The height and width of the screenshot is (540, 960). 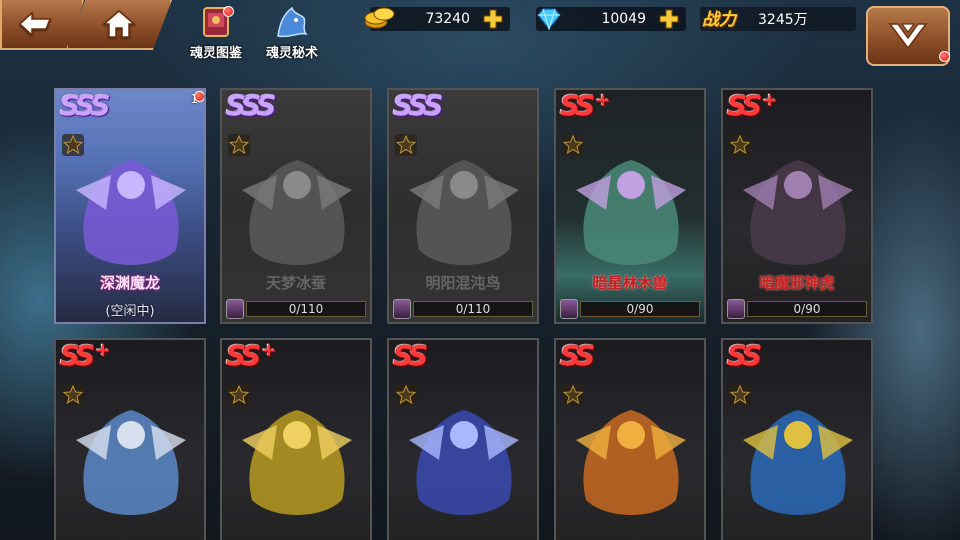 What do you see at coordinates (797, 283) in the screenshot?
I see `soul-name: 暗魔邪神虎` at bounding box center [797, 283].